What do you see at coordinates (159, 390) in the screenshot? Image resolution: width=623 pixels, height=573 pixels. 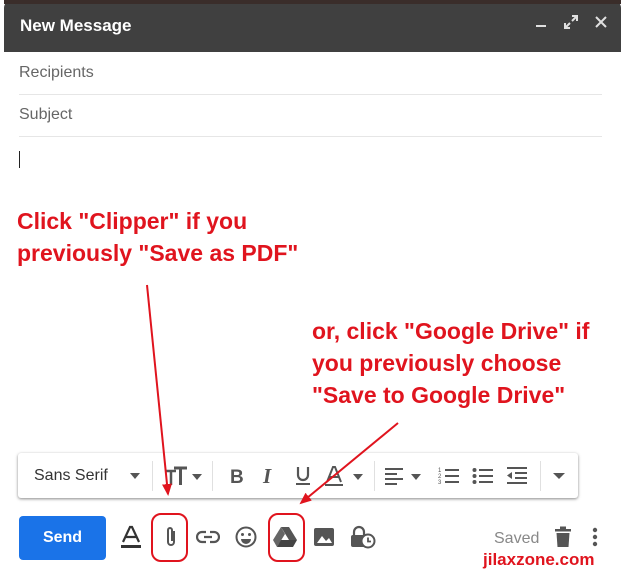 I see `arrow-to-clipper` at bounding box center [159, 390].